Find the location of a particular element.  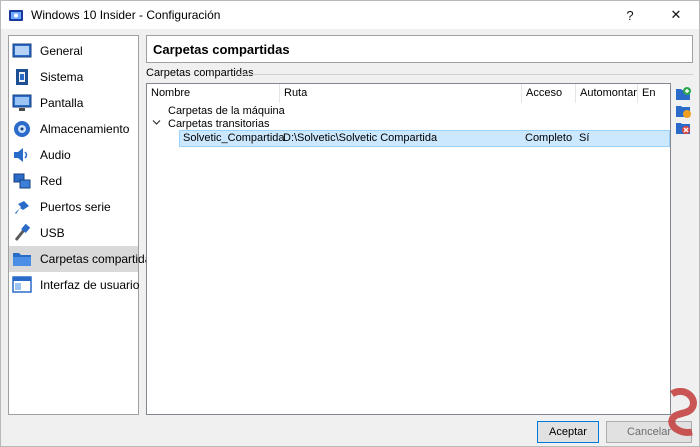

row-automount: Sí is located at coordinates (584, 138).